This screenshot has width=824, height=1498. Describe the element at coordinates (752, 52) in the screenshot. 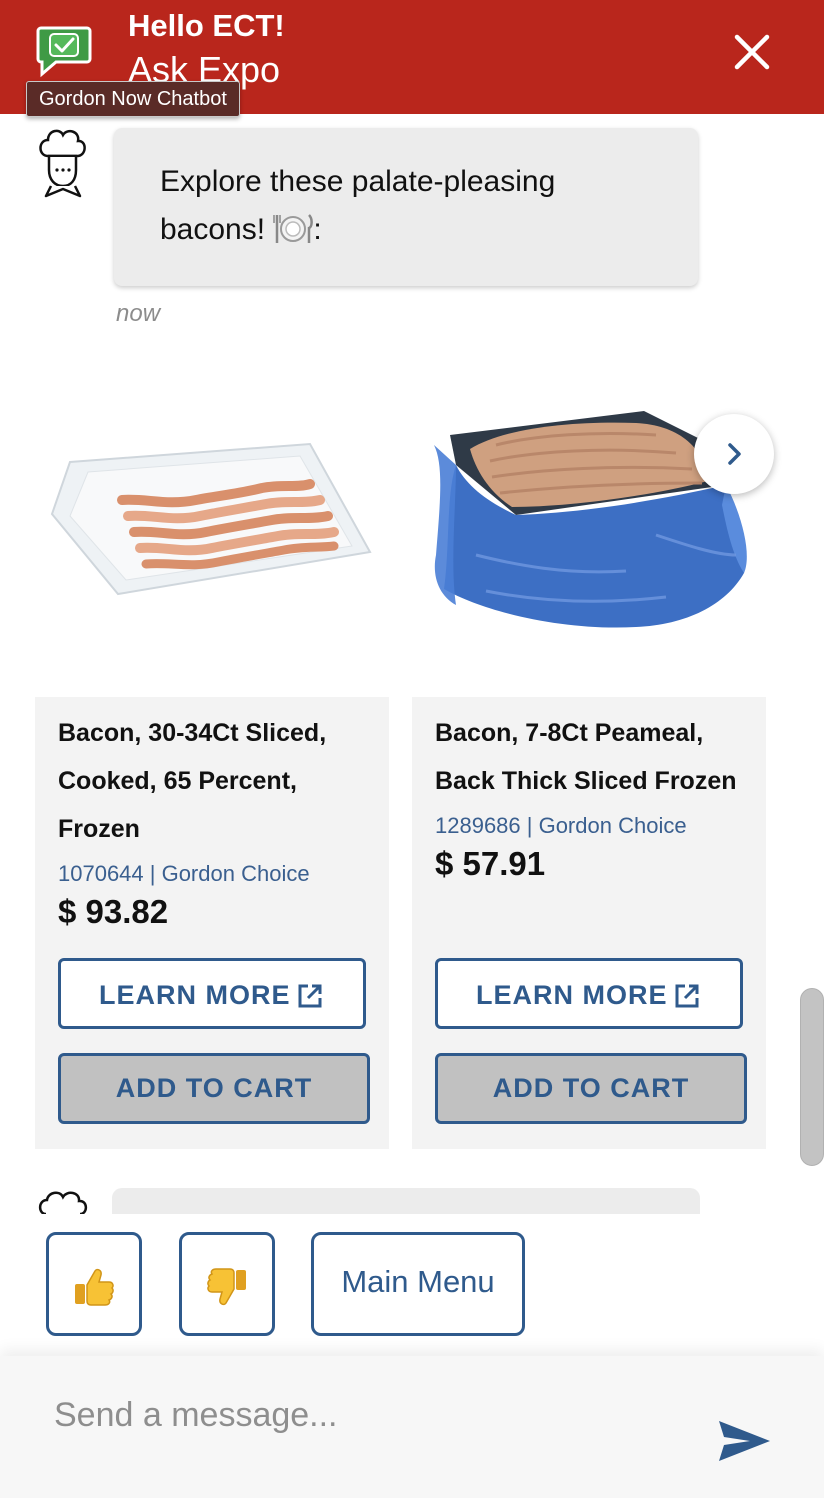

I see `close-icon` at that location.